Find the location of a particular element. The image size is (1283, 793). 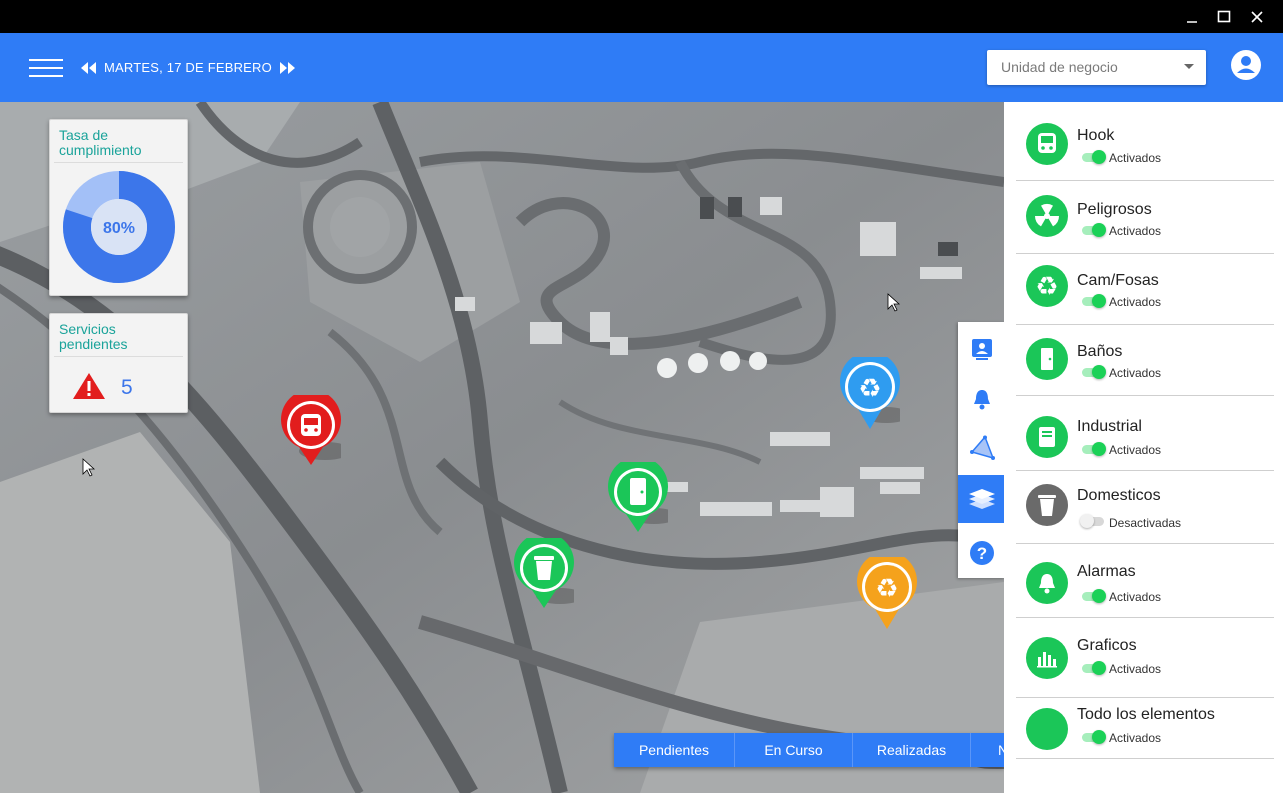

compliance-donut-chart: 80% is located at coordinates (119, 227).